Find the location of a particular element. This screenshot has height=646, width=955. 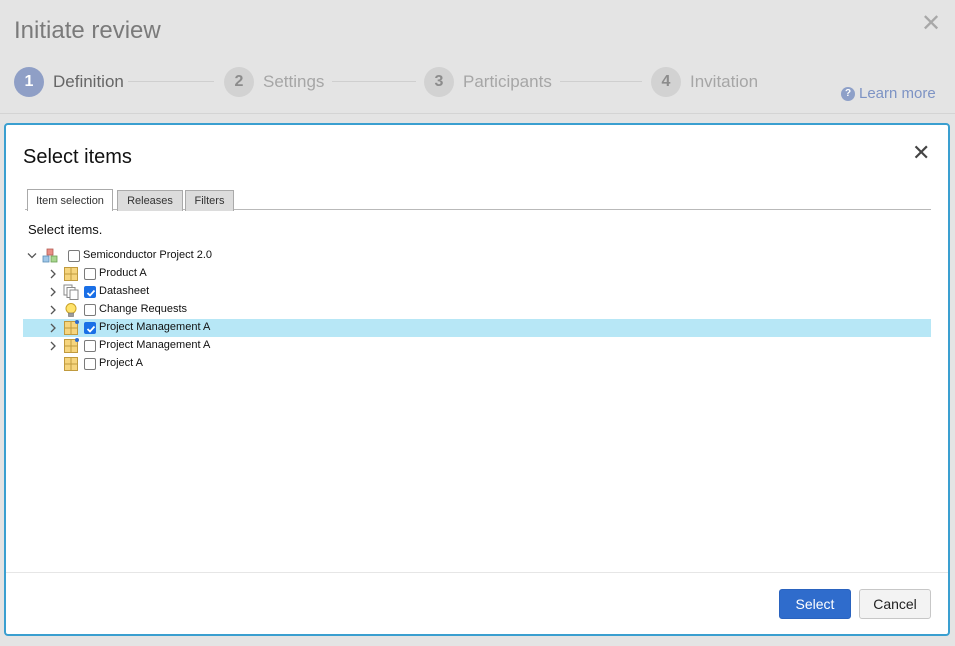

dialog-title: Select items is located at coordinates (77, 157).